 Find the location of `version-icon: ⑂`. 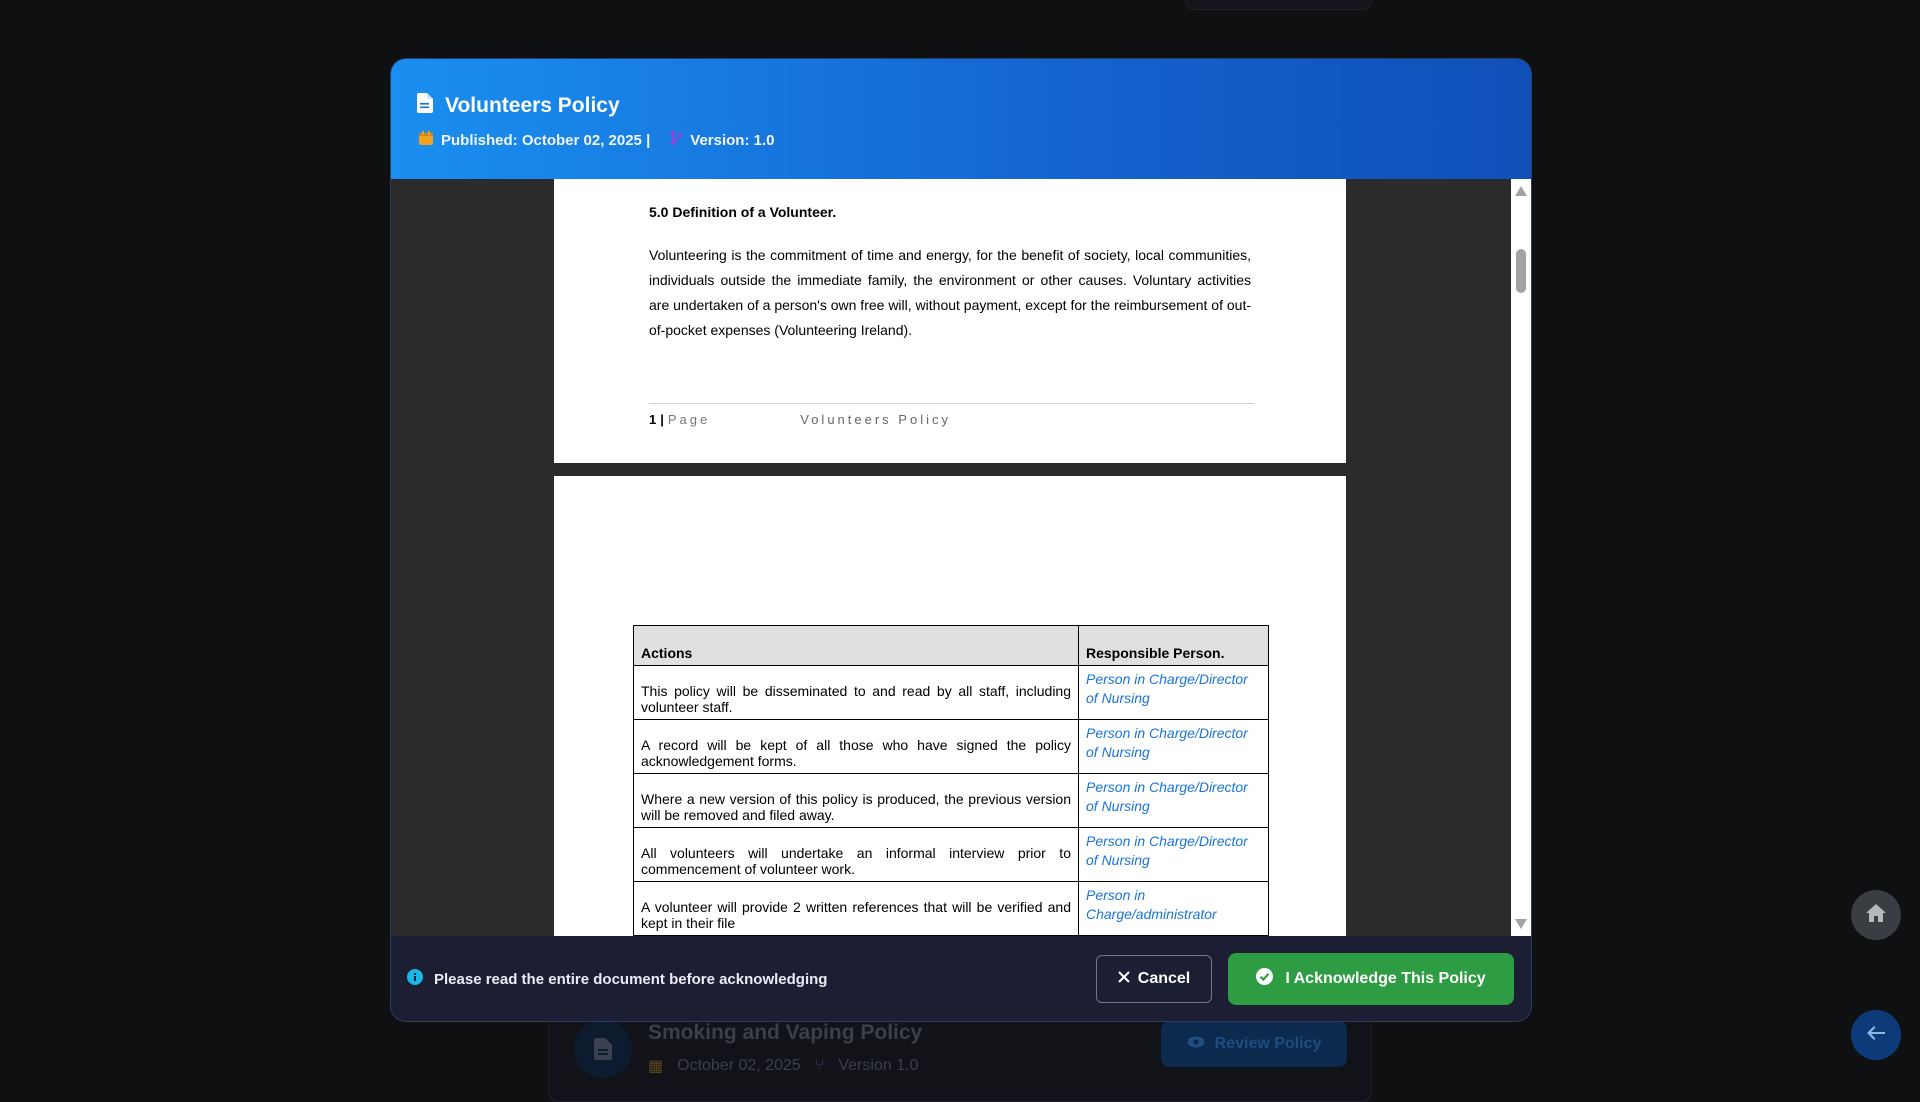

version-icon: ⑂ is located at coordinates (819, 1065).